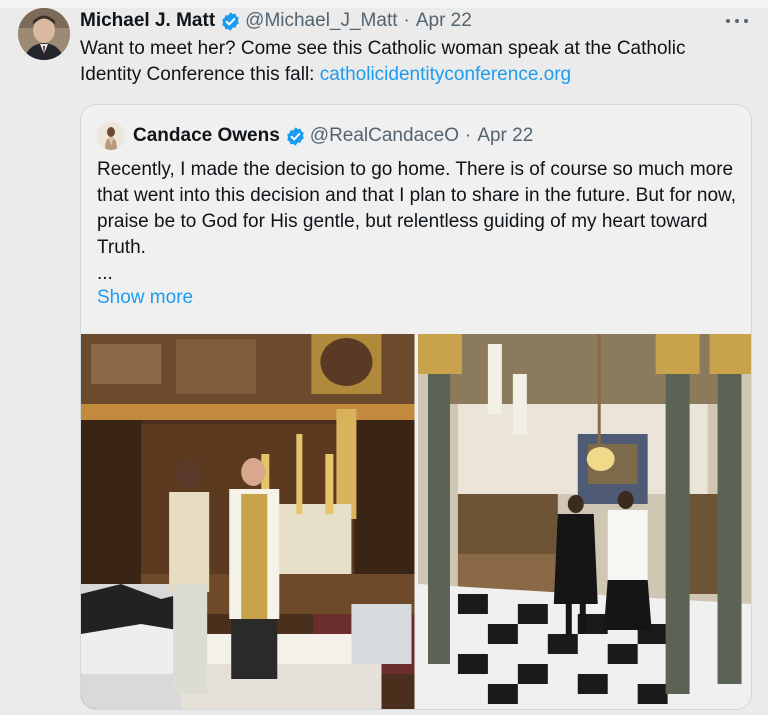 The height and width of the screenshot is (715, 768). Describe the element at coordinates (384, 136) in the screenshot. I see `quoted-author-handle: @RealCandaceO` at that location.